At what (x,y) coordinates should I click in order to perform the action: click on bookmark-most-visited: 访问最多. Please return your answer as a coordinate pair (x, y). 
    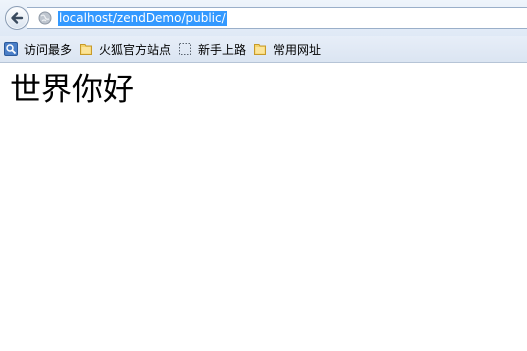
    Looking at the image, I should click on (38, 49).